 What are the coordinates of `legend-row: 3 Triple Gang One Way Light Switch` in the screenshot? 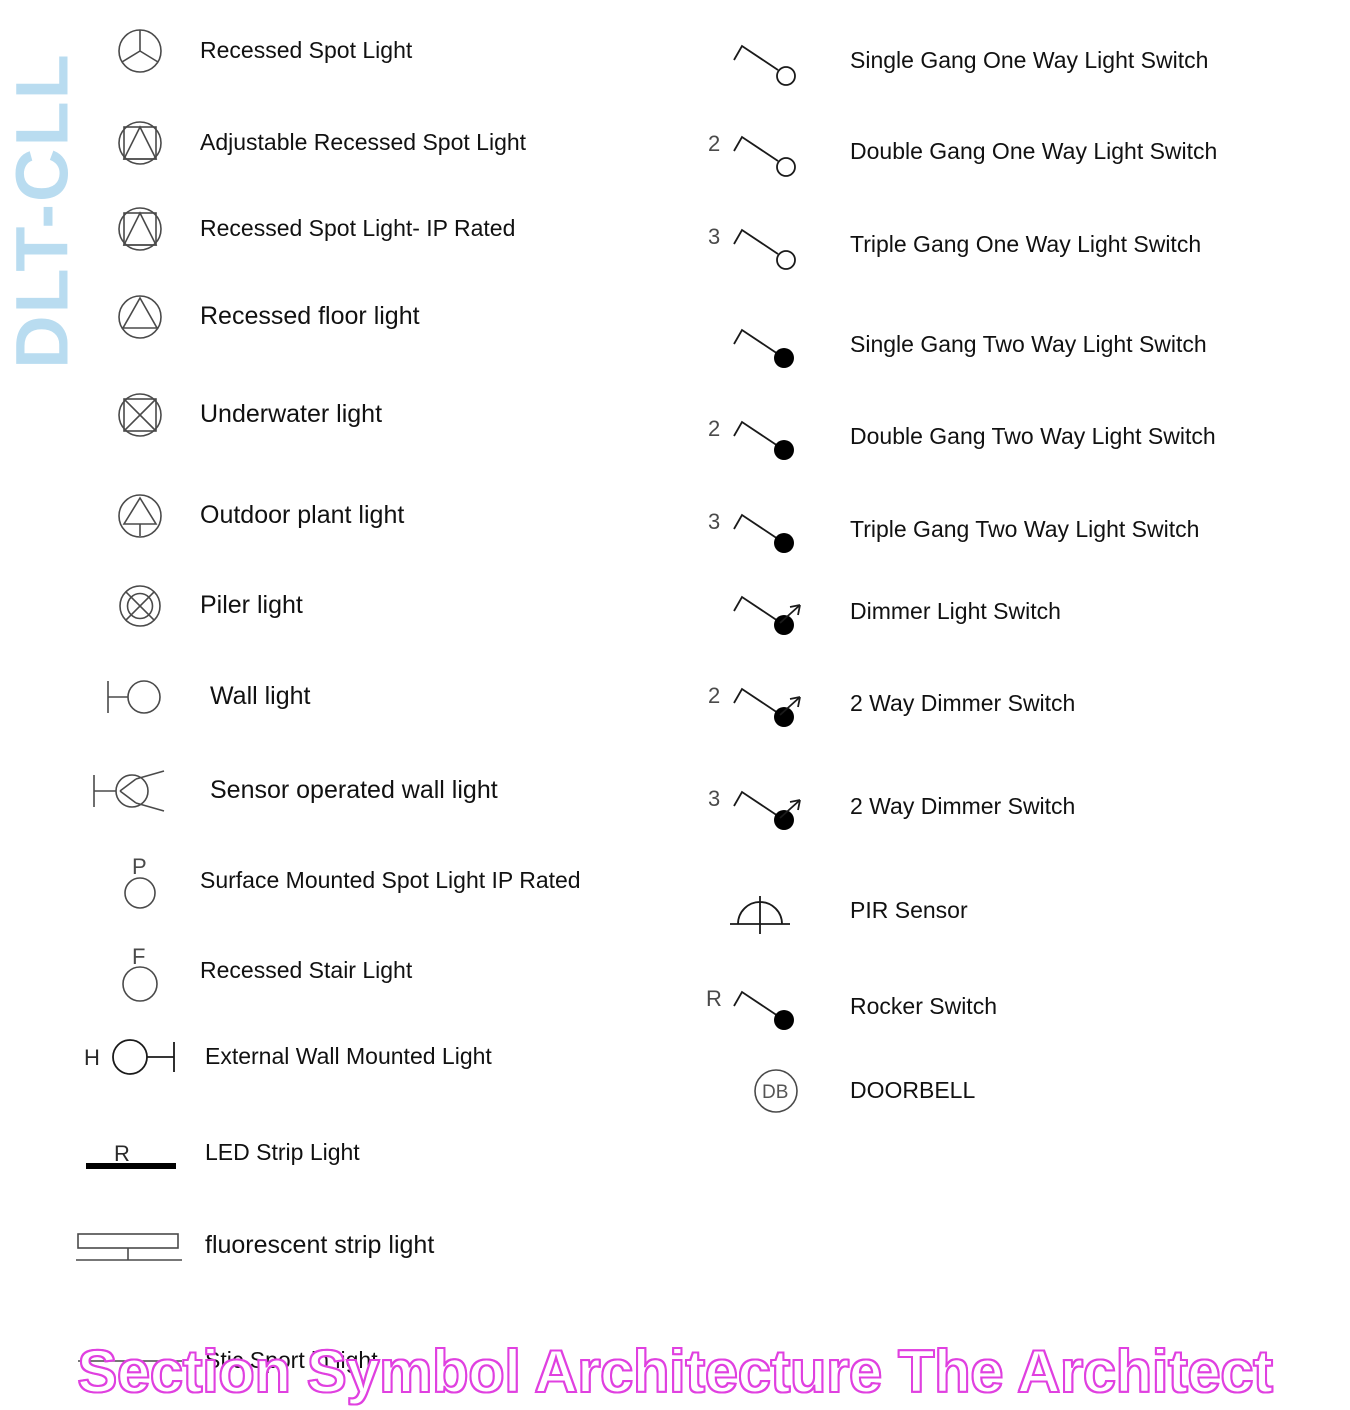 It's located at (950, 245).